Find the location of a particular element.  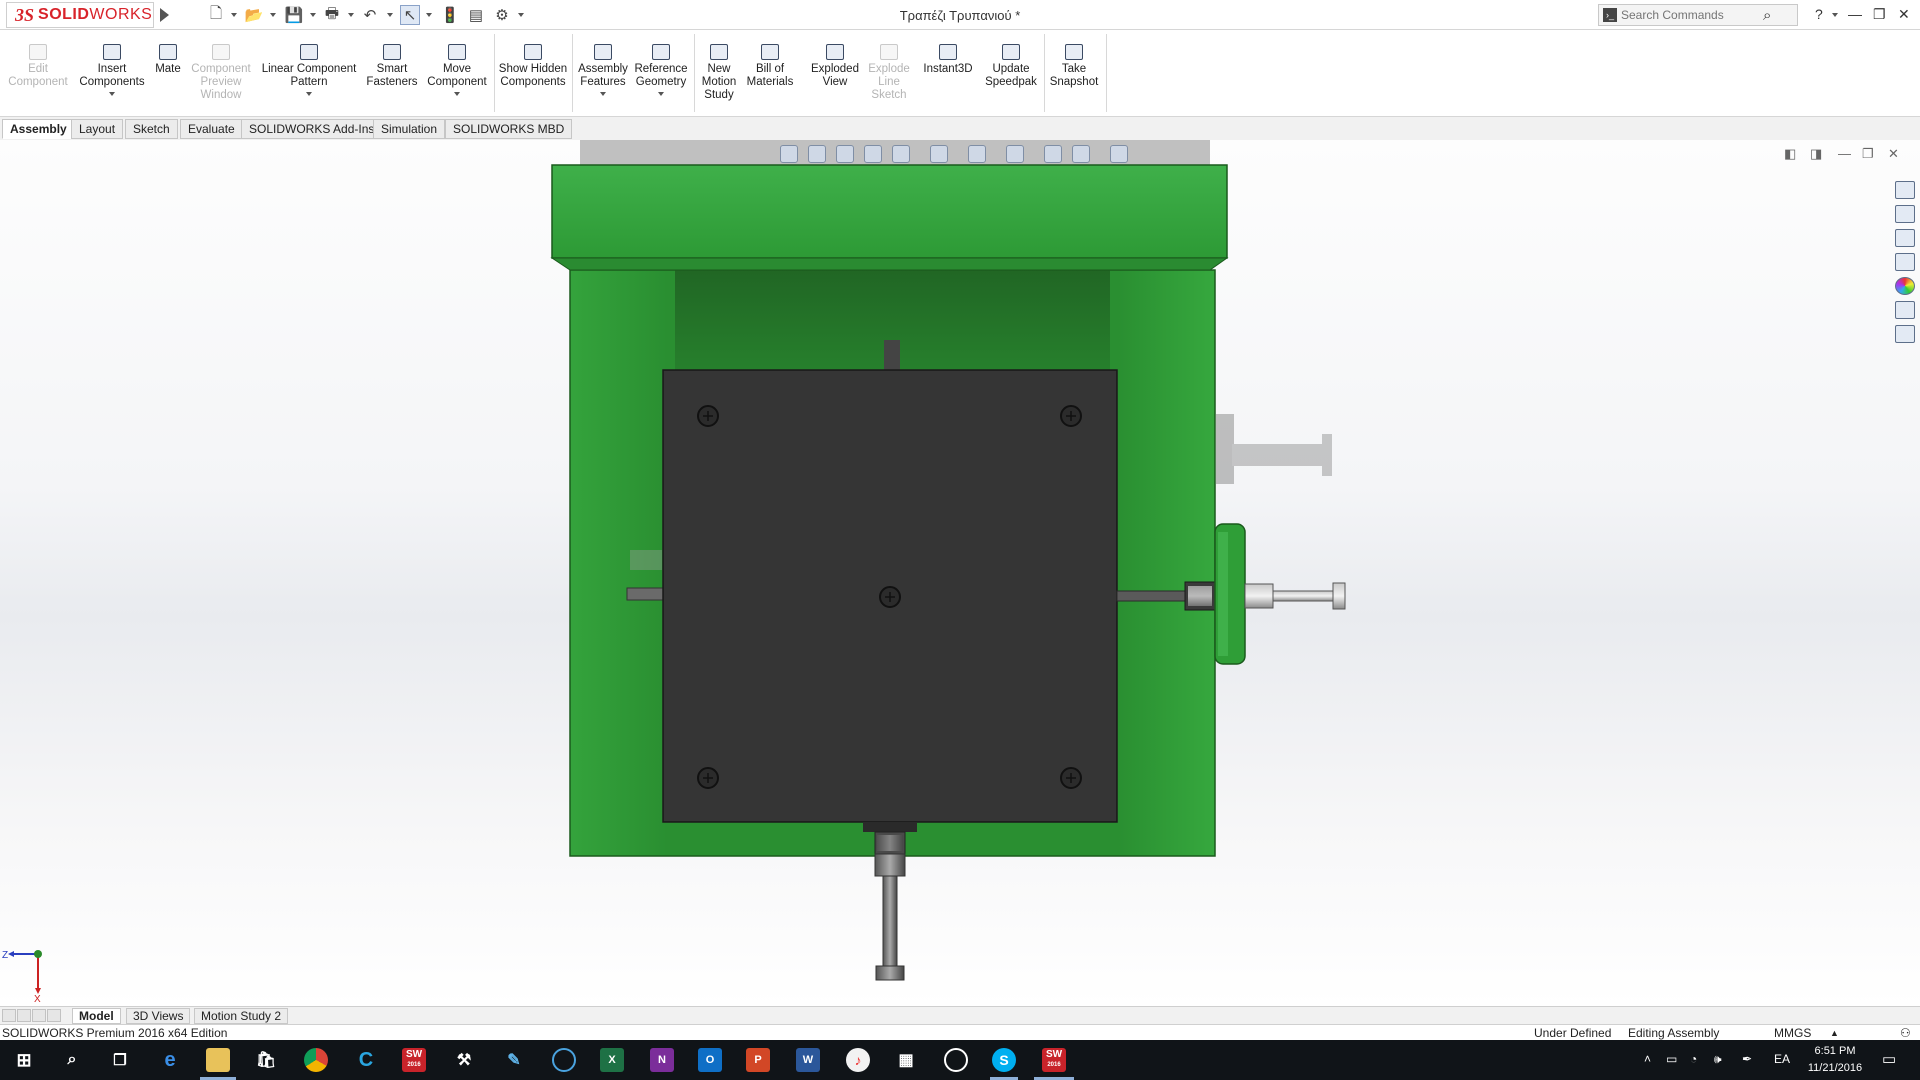

windows-start-icon: ⊞ is located at coordinates (24, 1060).